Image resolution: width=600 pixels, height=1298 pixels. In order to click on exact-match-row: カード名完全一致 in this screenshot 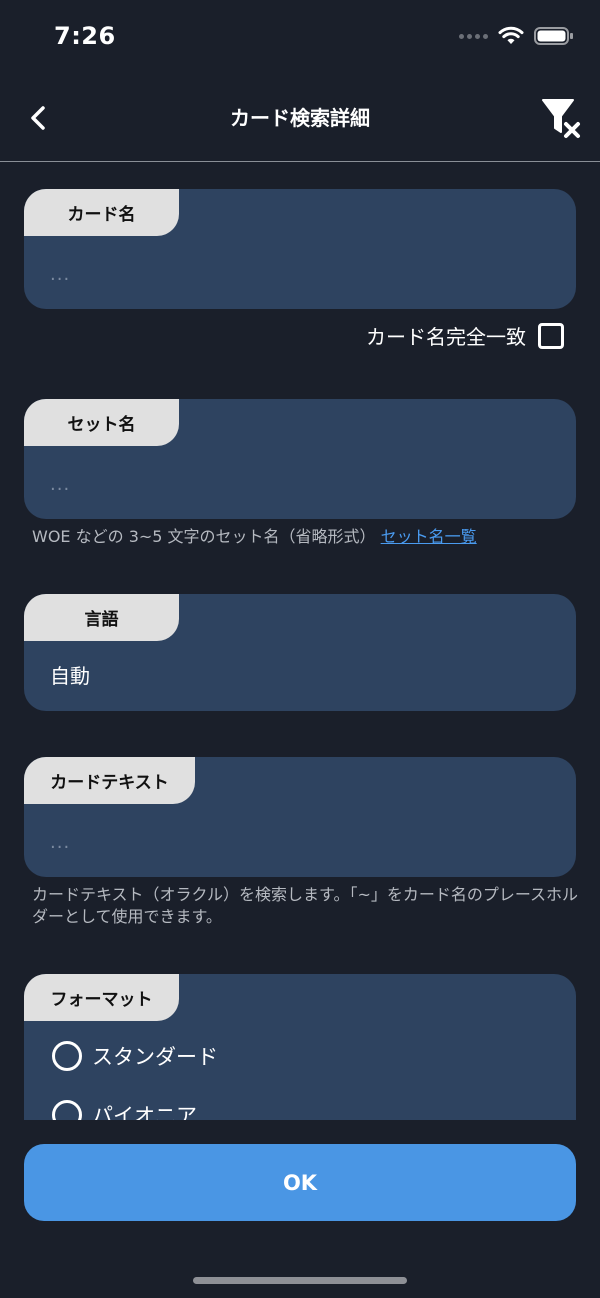, I will do `click(465, 335)`.